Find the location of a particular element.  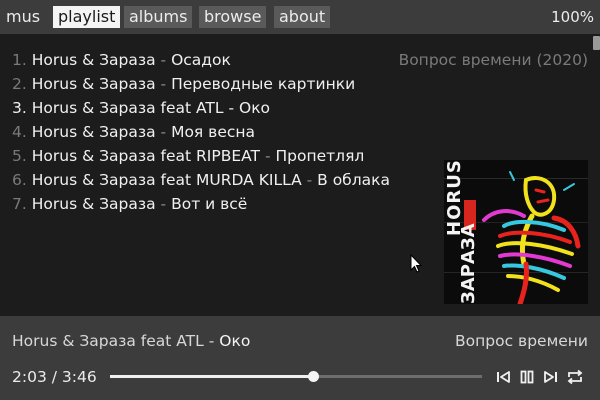

prev-icon is located at coordinates (503, 377).